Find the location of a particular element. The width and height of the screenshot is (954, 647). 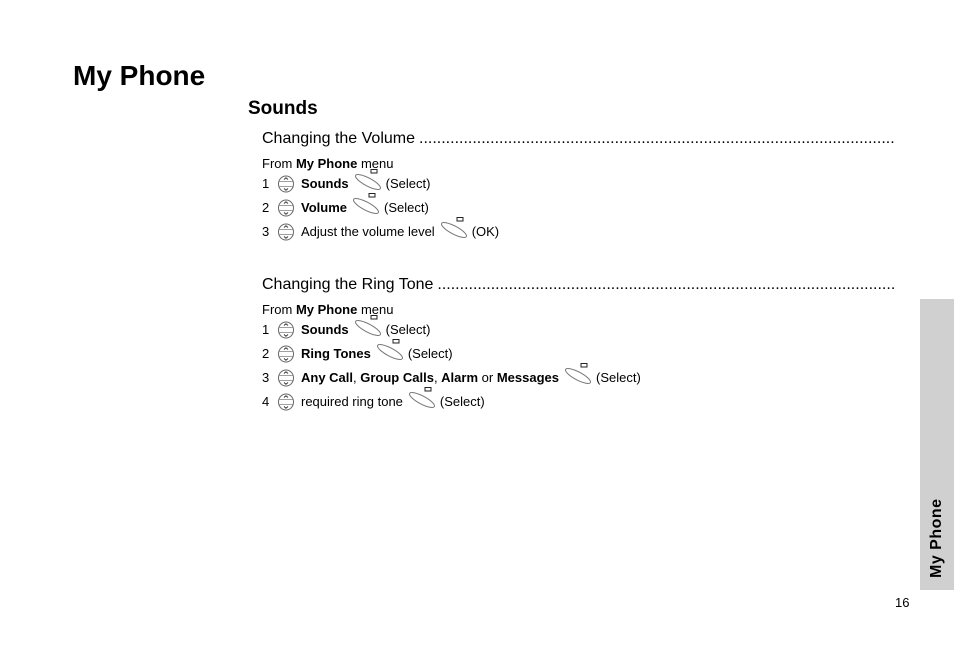

menu-option: Volume is located at coordinates (324, 207).